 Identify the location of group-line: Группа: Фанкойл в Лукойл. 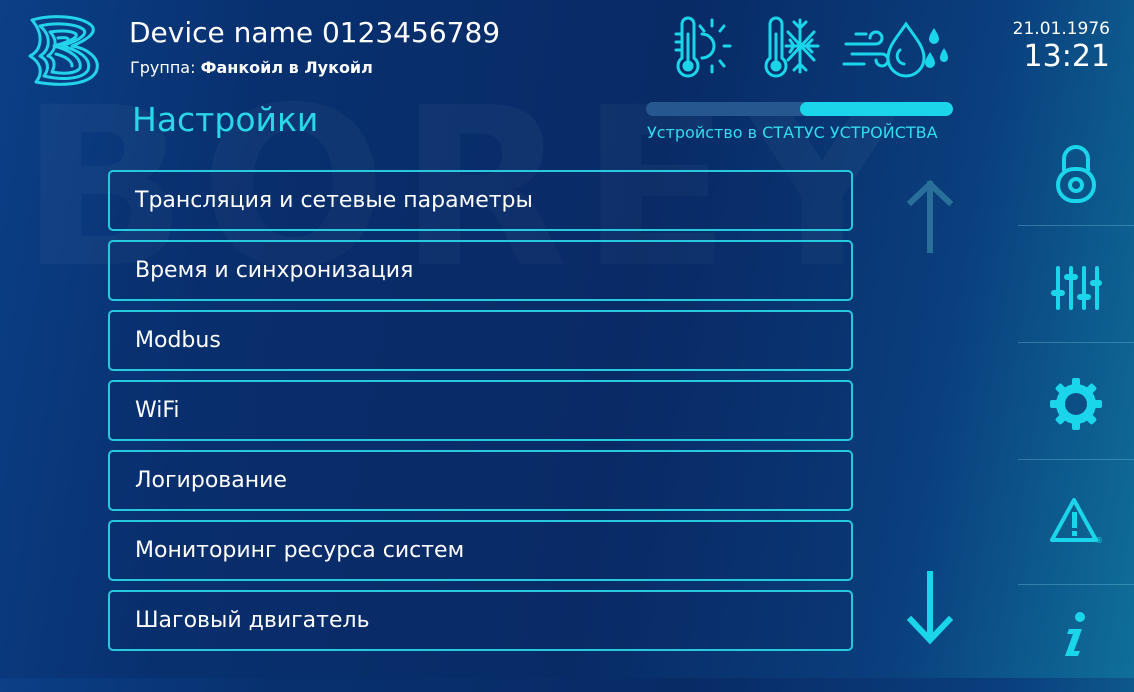
(251, 67).